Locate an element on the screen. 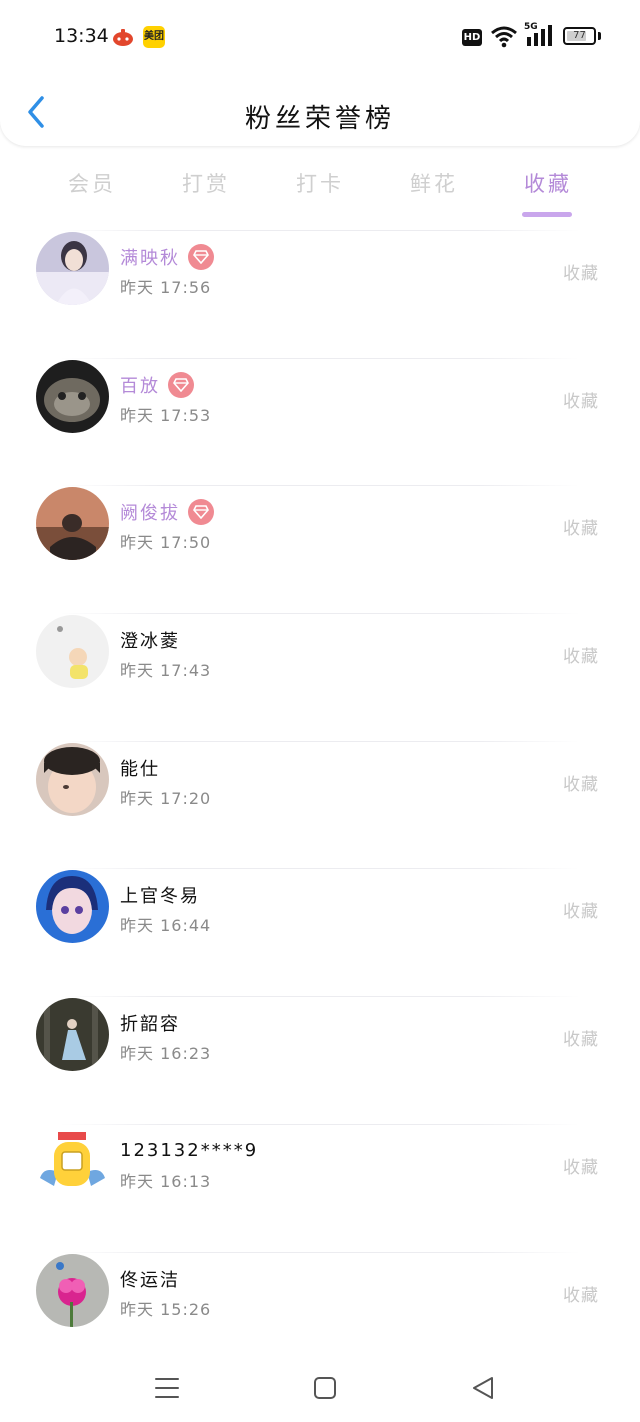 The image size is (640, 1422). user-name: 123132****9 is located at coordinates (189, 1151).